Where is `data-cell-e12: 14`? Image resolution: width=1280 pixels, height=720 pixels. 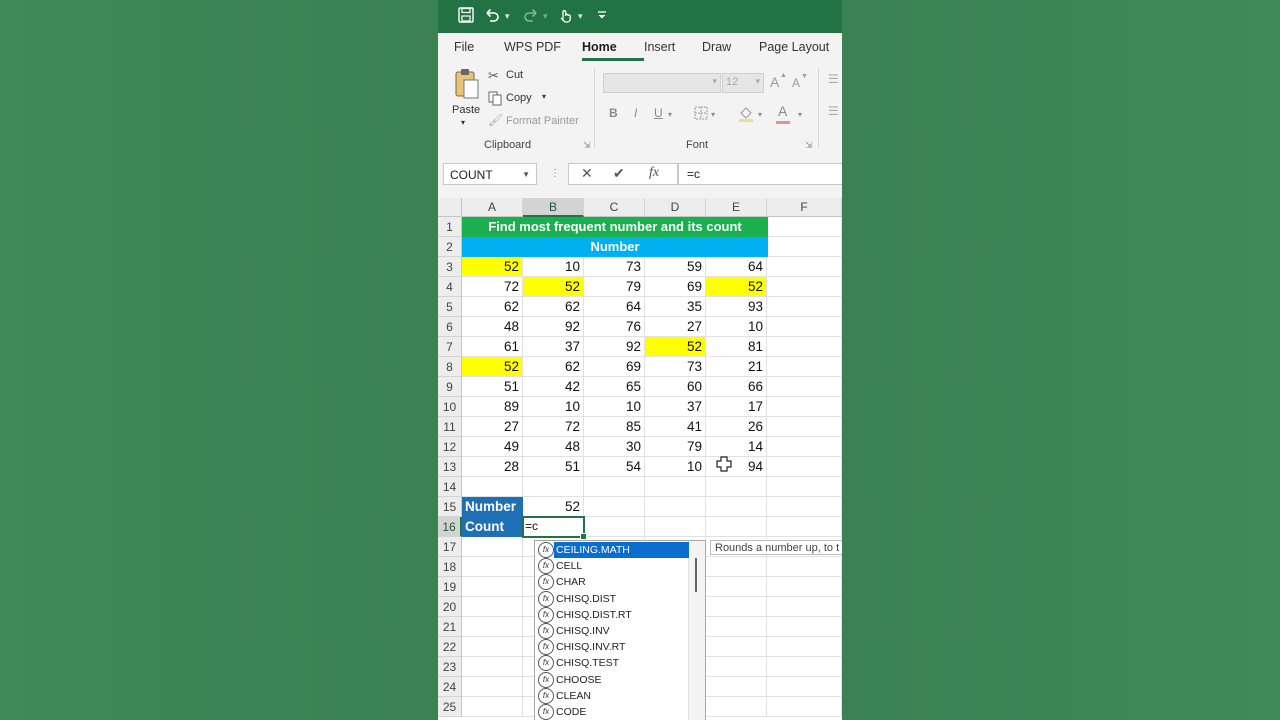
data-cell-e12: 14 is located at coordinates (736, 447).